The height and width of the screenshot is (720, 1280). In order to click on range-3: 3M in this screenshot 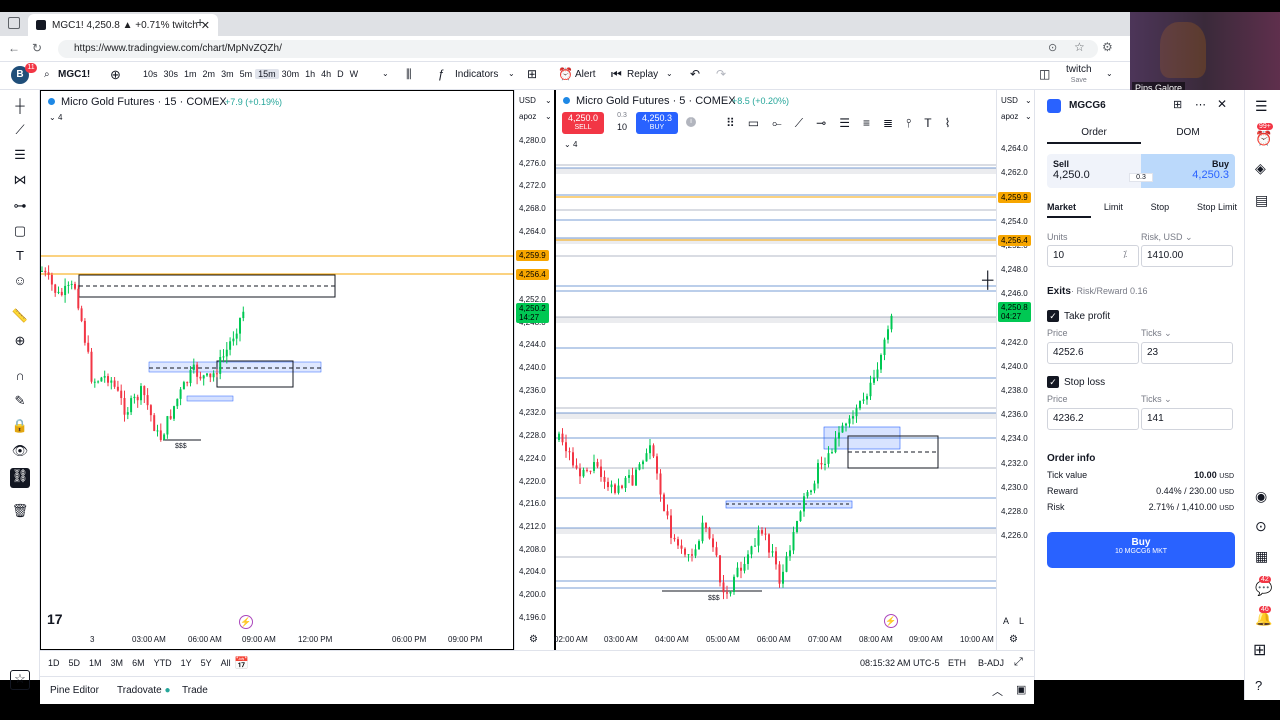, I will do `click(117, 663)`.